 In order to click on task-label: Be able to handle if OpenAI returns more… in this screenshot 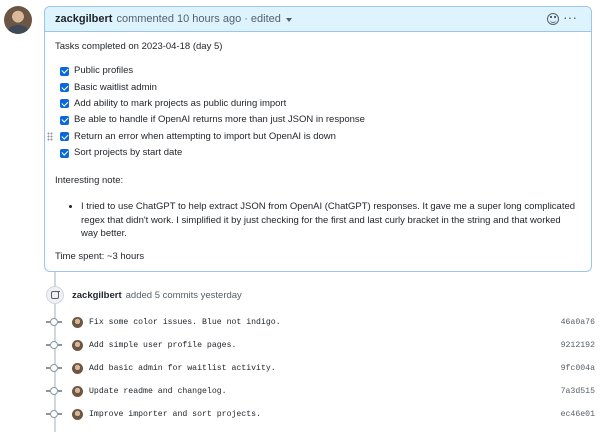, I will do `click(219, 120)`.